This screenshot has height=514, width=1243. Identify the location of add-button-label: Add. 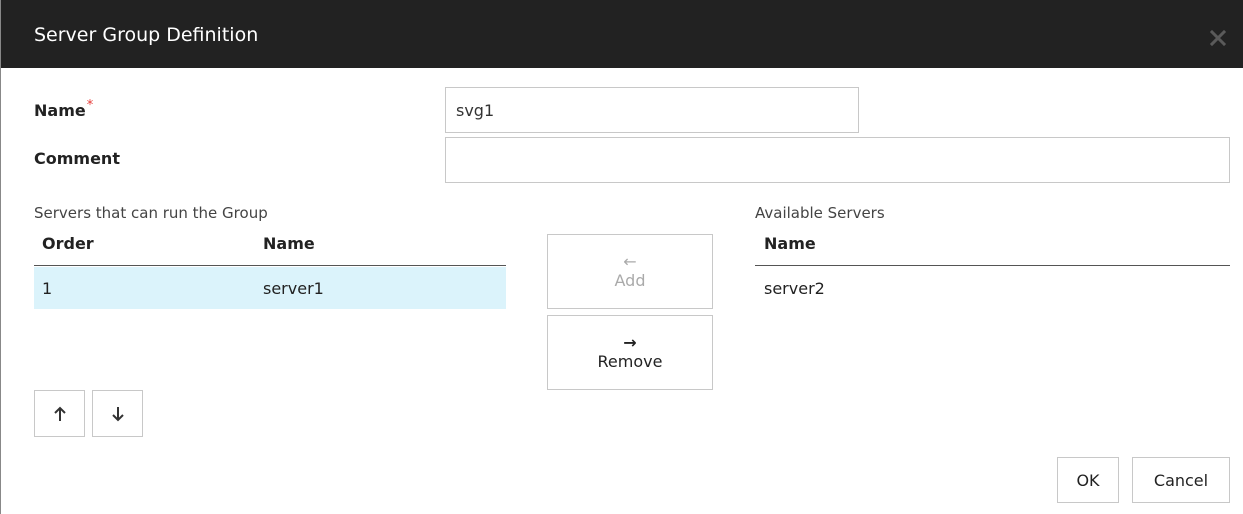
(630, 280).